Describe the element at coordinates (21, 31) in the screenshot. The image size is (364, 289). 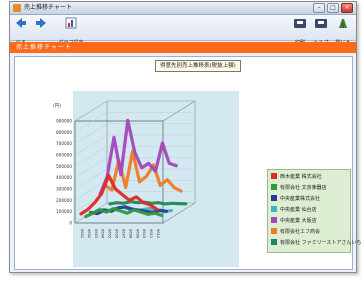
I see `back-button: 戻る` at that location.